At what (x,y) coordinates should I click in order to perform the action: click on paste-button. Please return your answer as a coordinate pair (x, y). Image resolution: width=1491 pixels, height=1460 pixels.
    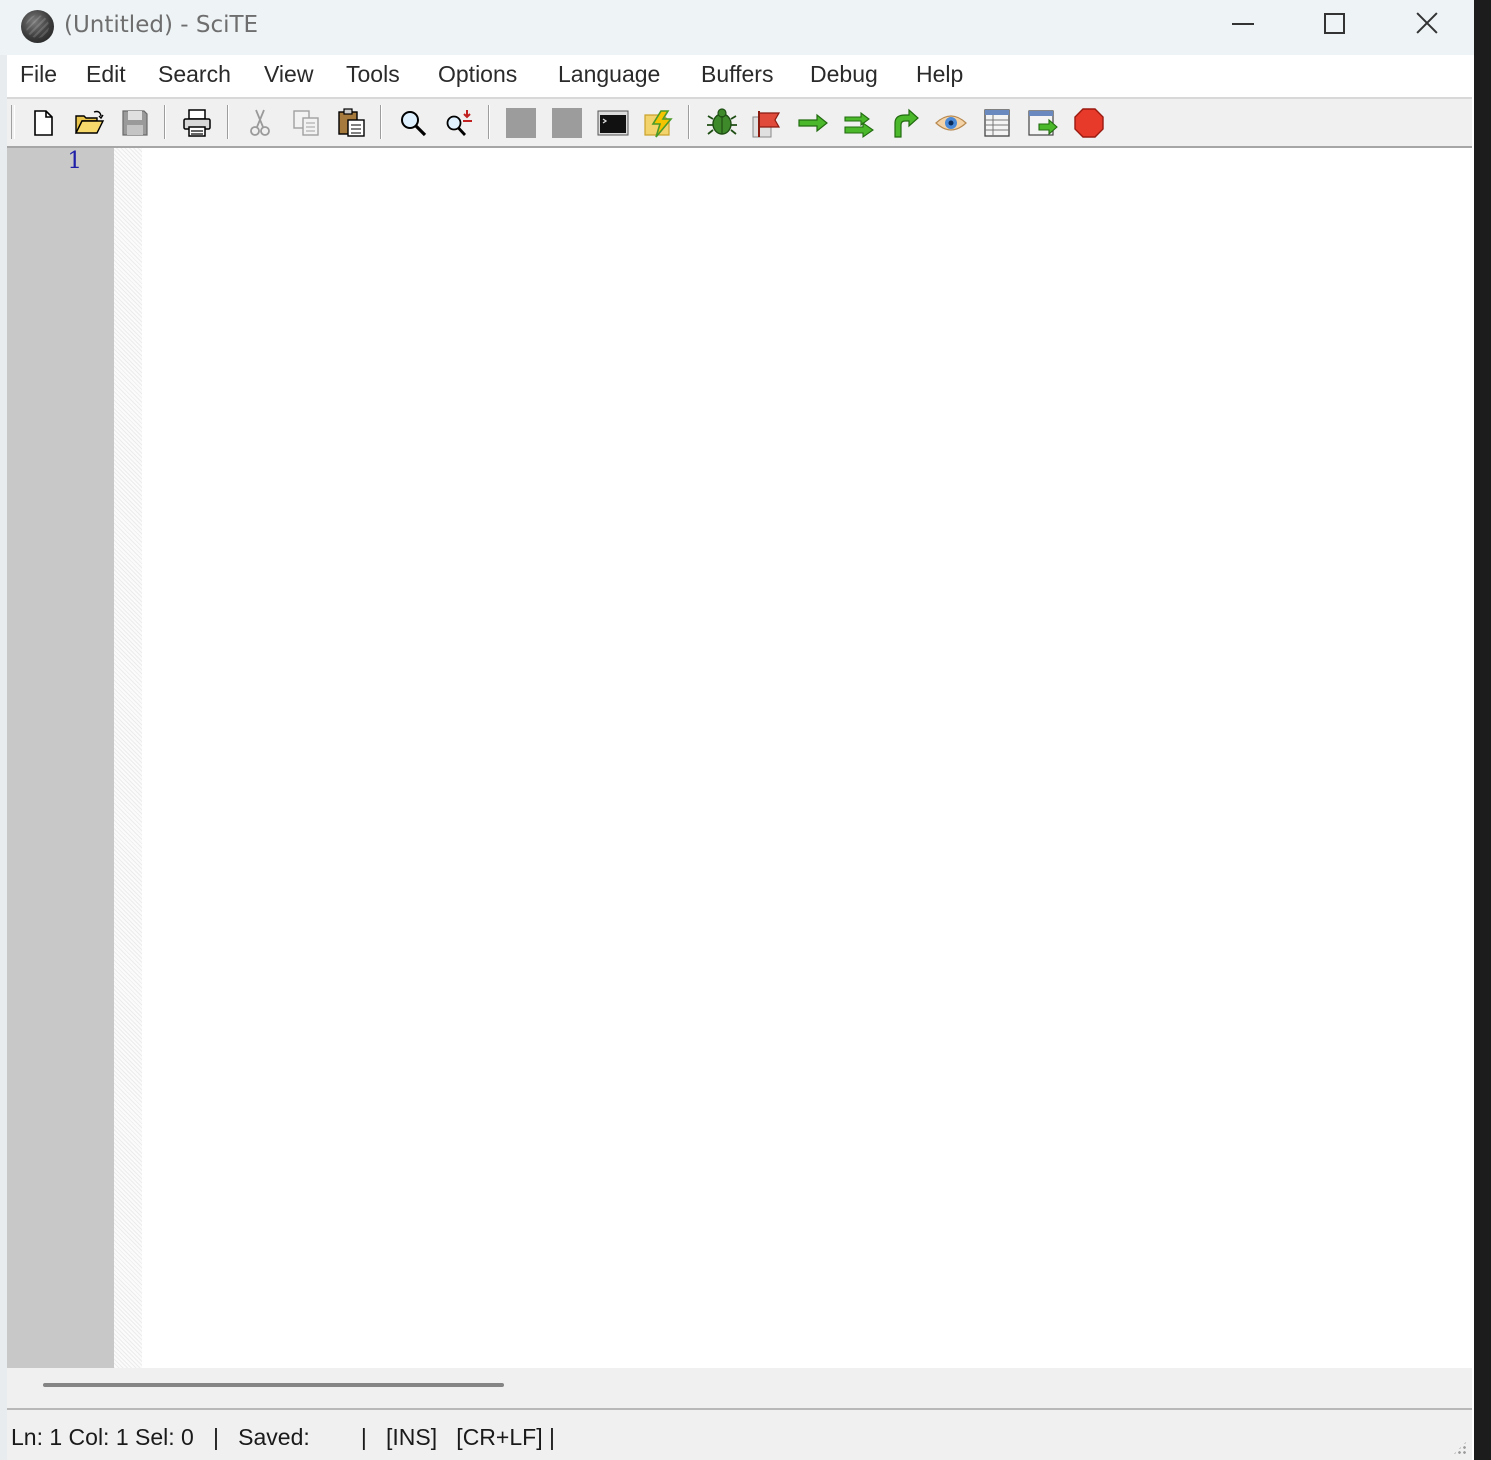
    Looking at the image, I should click on (351, 123).